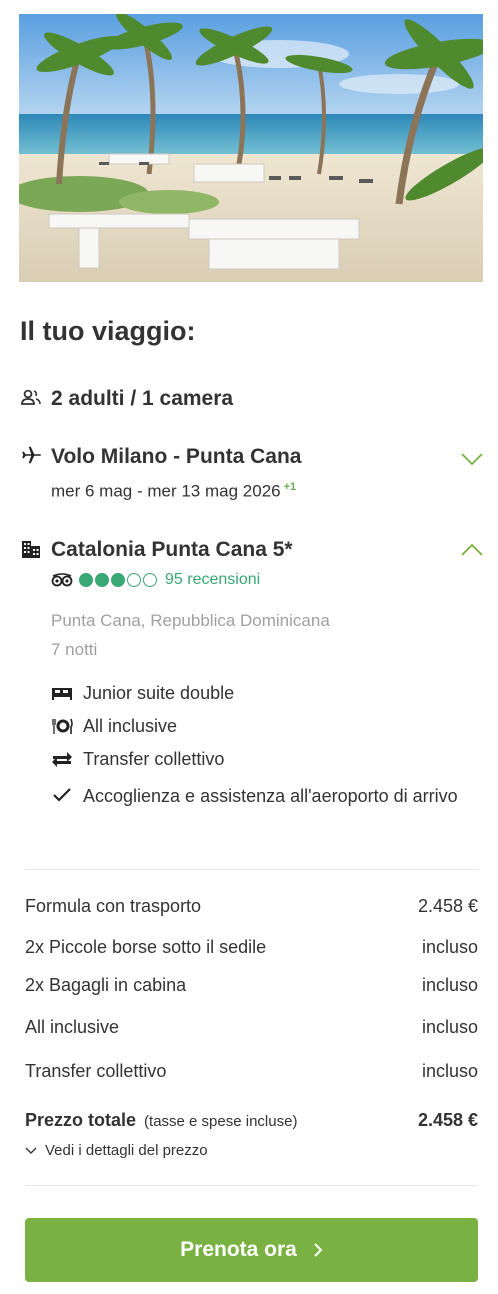 This screenshot has height=1294, width=498. Describe the element at coordinates (146, 947) in the screenshot. I see `price-line-label: 2x Piccole borse sotto il sedile` at that location.